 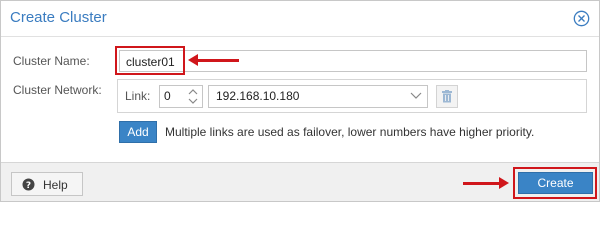 I want to click on help-label: Help, so click(x=55, y=185).